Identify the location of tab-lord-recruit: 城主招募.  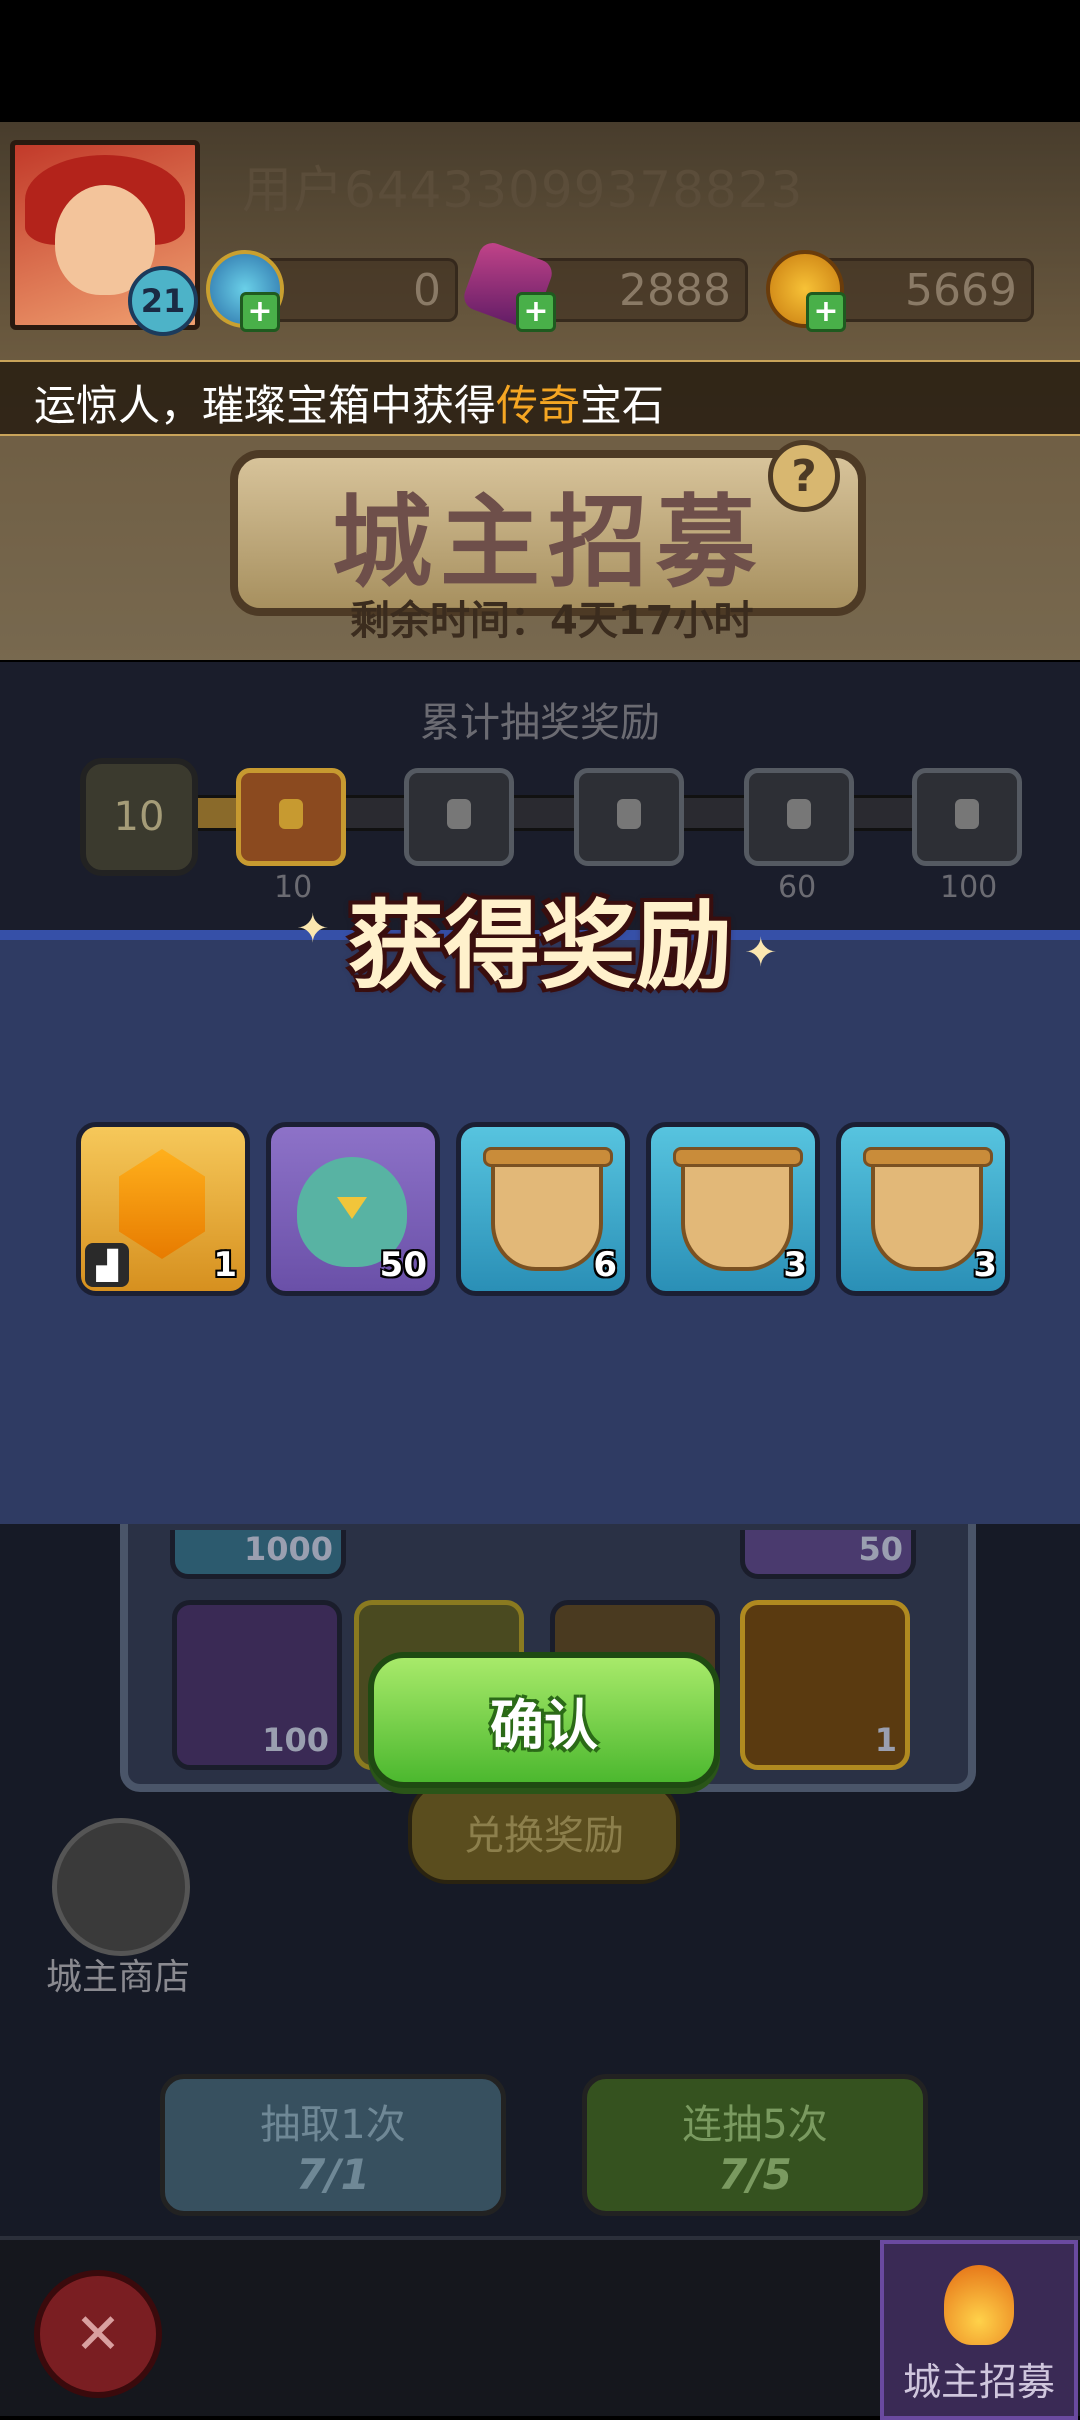
(979, 2330).